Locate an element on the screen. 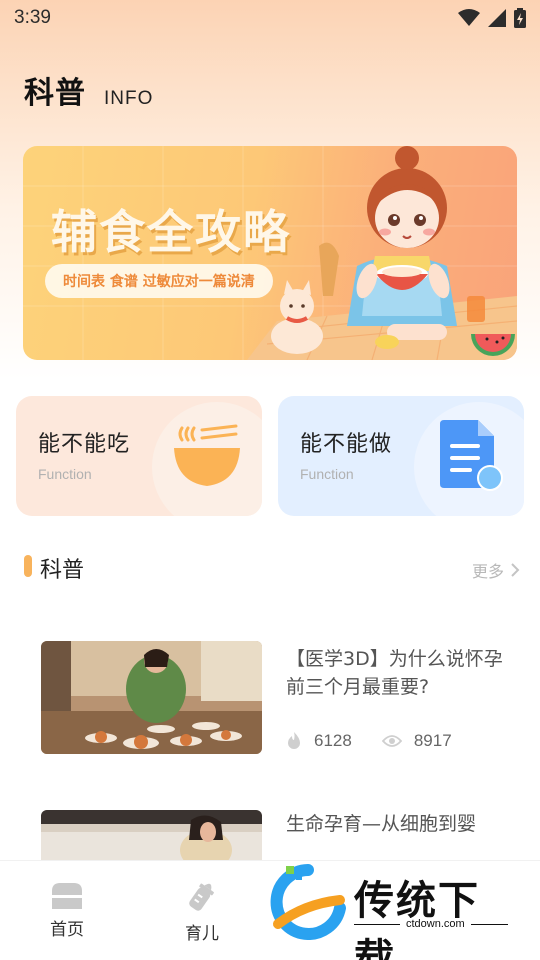 This screenshot has height=960, width=540. page-subtitle: INFO is located at coordinates (129, 98).